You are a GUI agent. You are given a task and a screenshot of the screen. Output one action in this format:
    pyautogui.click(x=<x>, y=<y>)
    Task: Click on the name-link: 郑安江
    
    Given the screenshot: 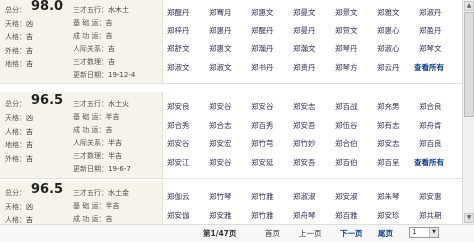 What is the action you would take?
    pyautogui.click(x=189, y=162)
    